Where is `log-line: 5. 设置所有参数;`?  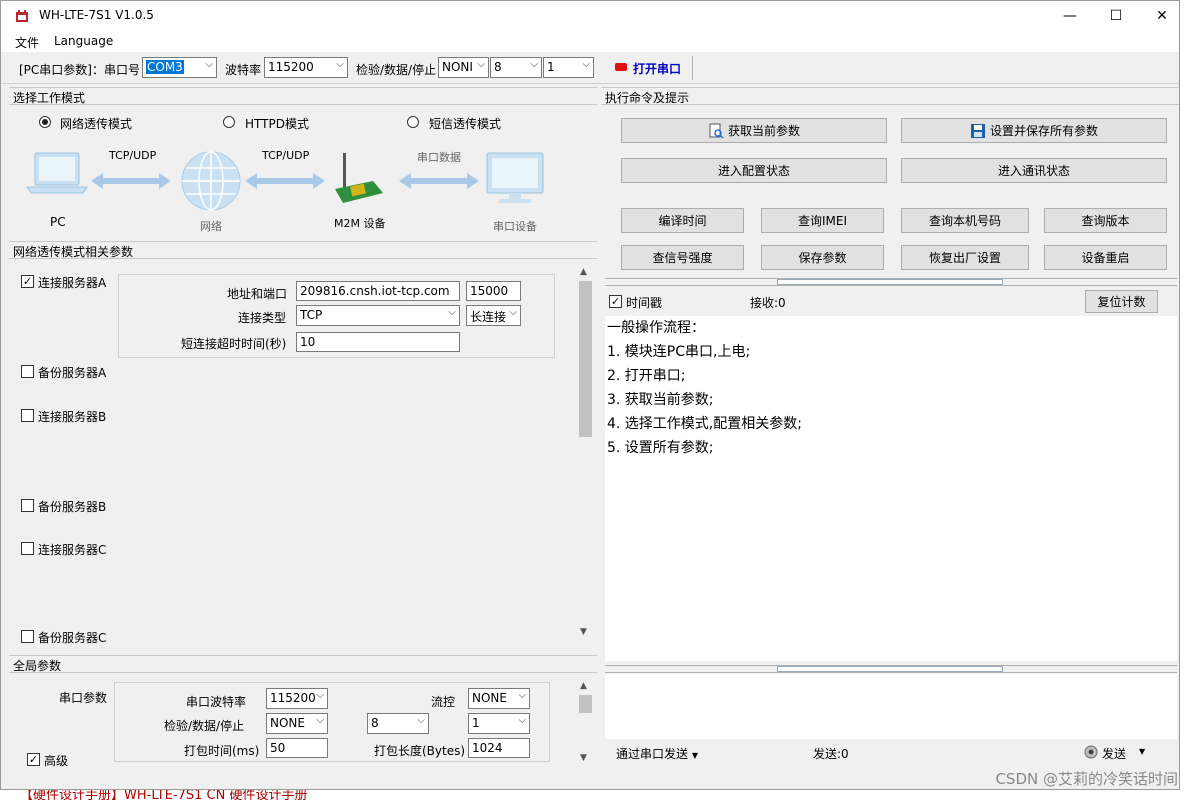 log-line: 5. 设置所有参数; is located at coordinates (660, 448).